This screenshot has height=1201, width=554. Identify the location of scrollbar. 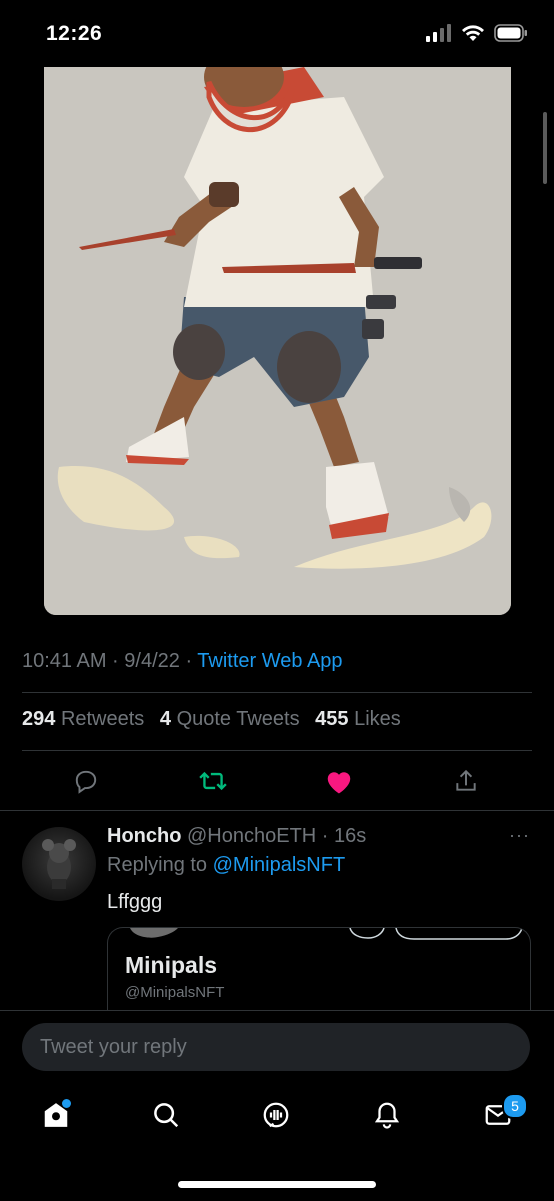
(545, 148).